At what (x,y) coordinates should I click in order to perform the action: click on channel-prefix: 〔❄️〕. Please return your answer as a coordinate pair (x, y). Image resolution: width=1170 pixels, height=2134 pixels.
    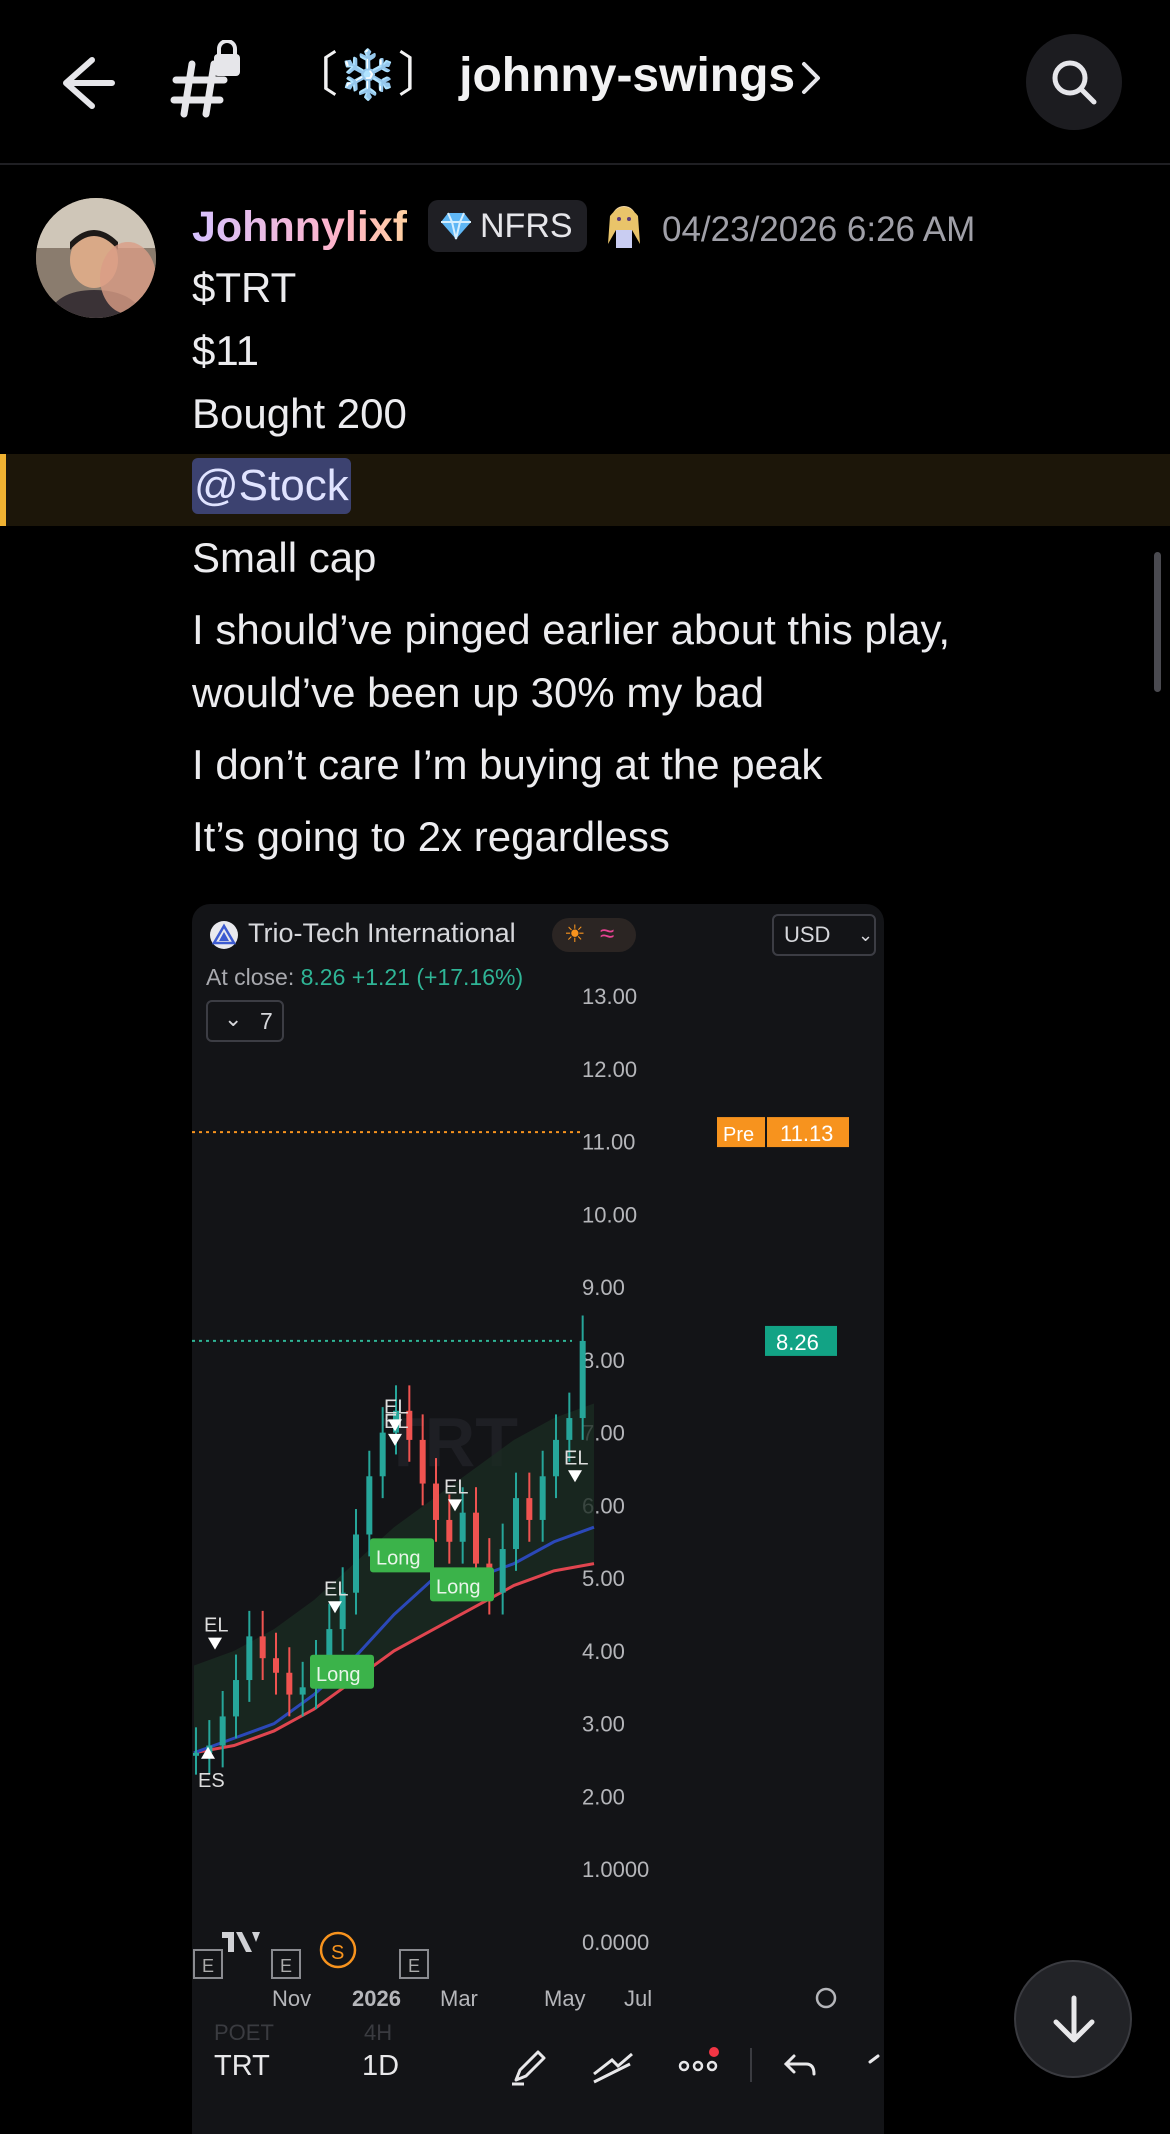
    Looking at the image, I should click on (368, 75).